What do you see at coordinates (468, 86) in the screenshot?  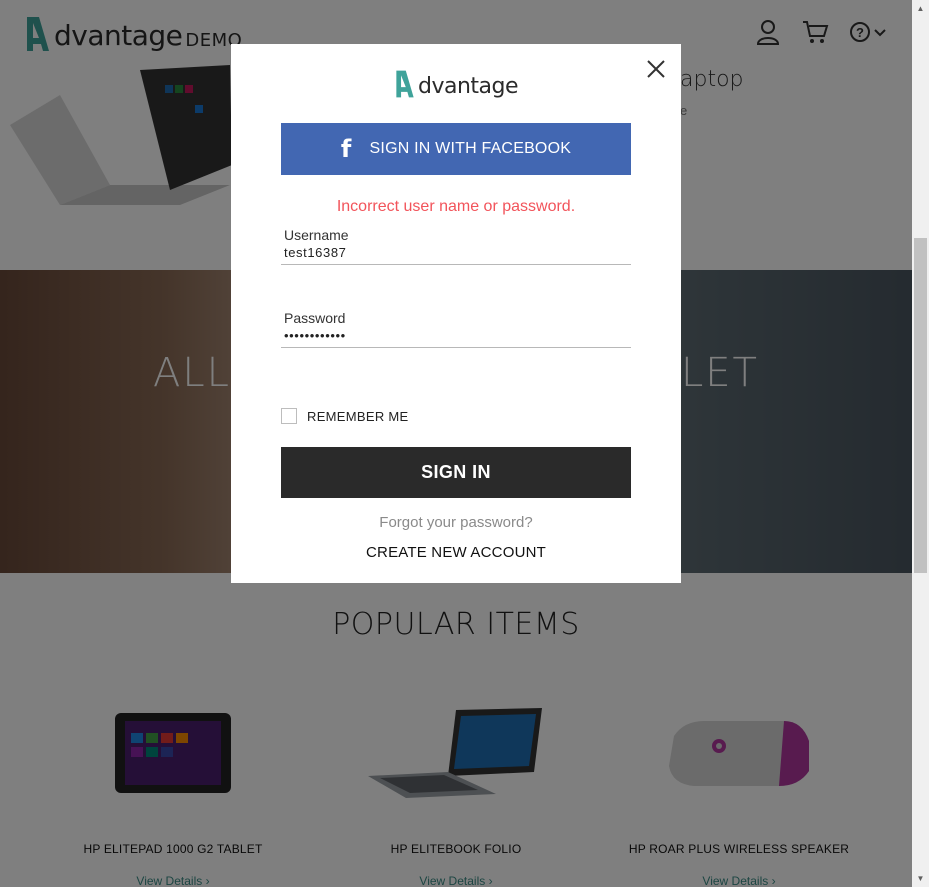 I see `modal-logo-word: dvantage` at bounding box center [468, 86].